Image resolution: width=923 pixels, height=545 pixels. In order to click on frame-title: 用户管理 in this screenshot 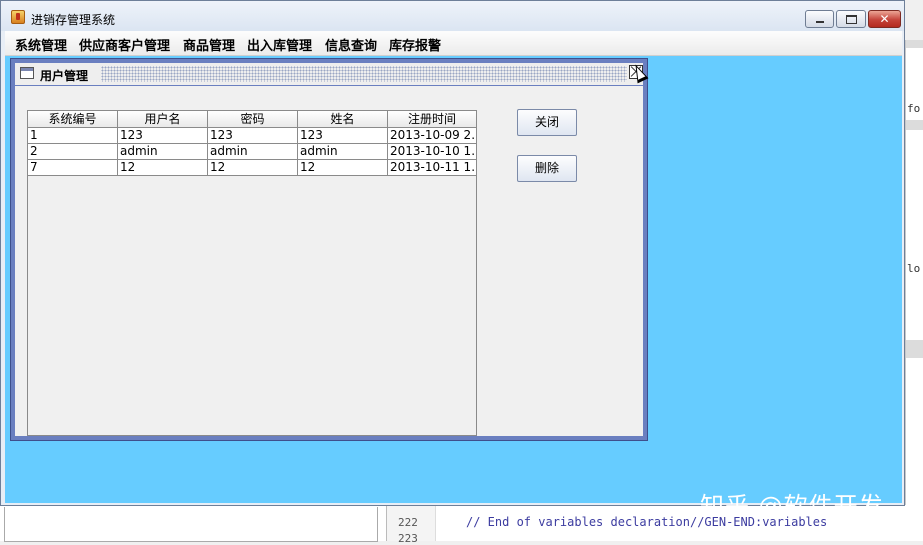, I will do `click(64, 76)`.